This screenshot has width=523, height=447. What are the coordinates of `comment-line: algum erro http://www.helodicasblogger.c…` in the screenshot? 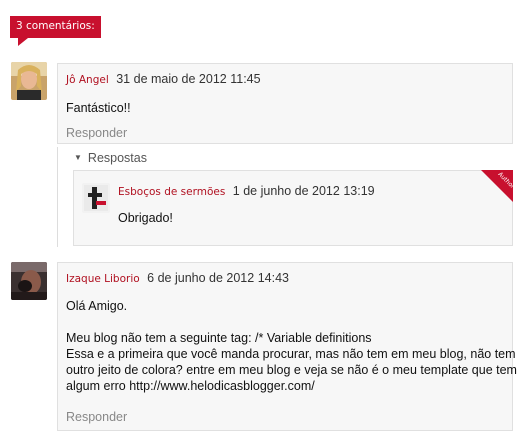 It's located at (288, 386).